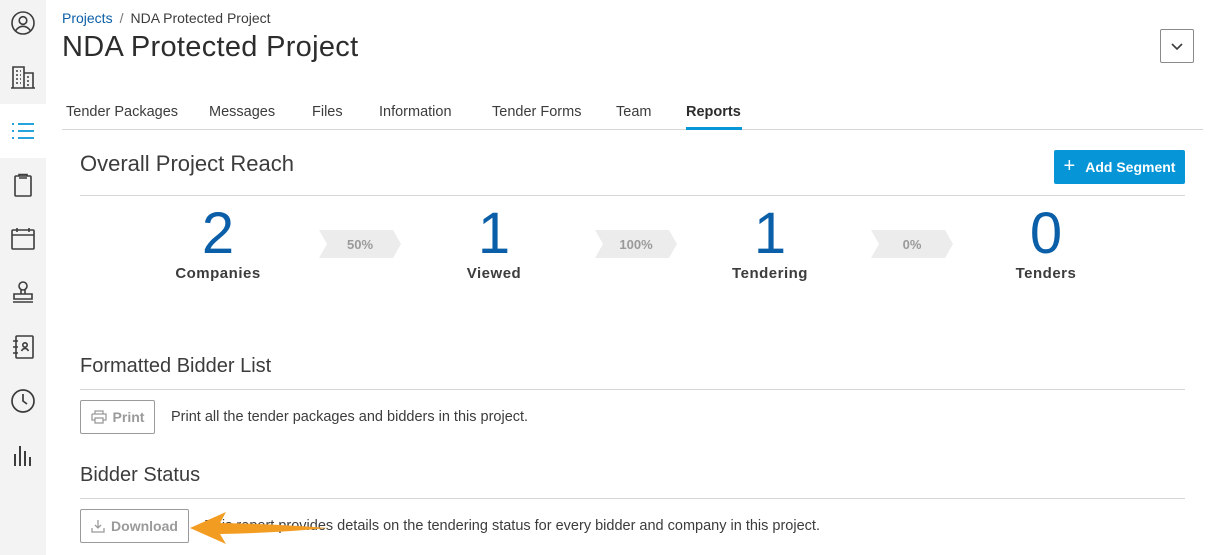  I want to click on bidder-list-divider, so click(632, 389).